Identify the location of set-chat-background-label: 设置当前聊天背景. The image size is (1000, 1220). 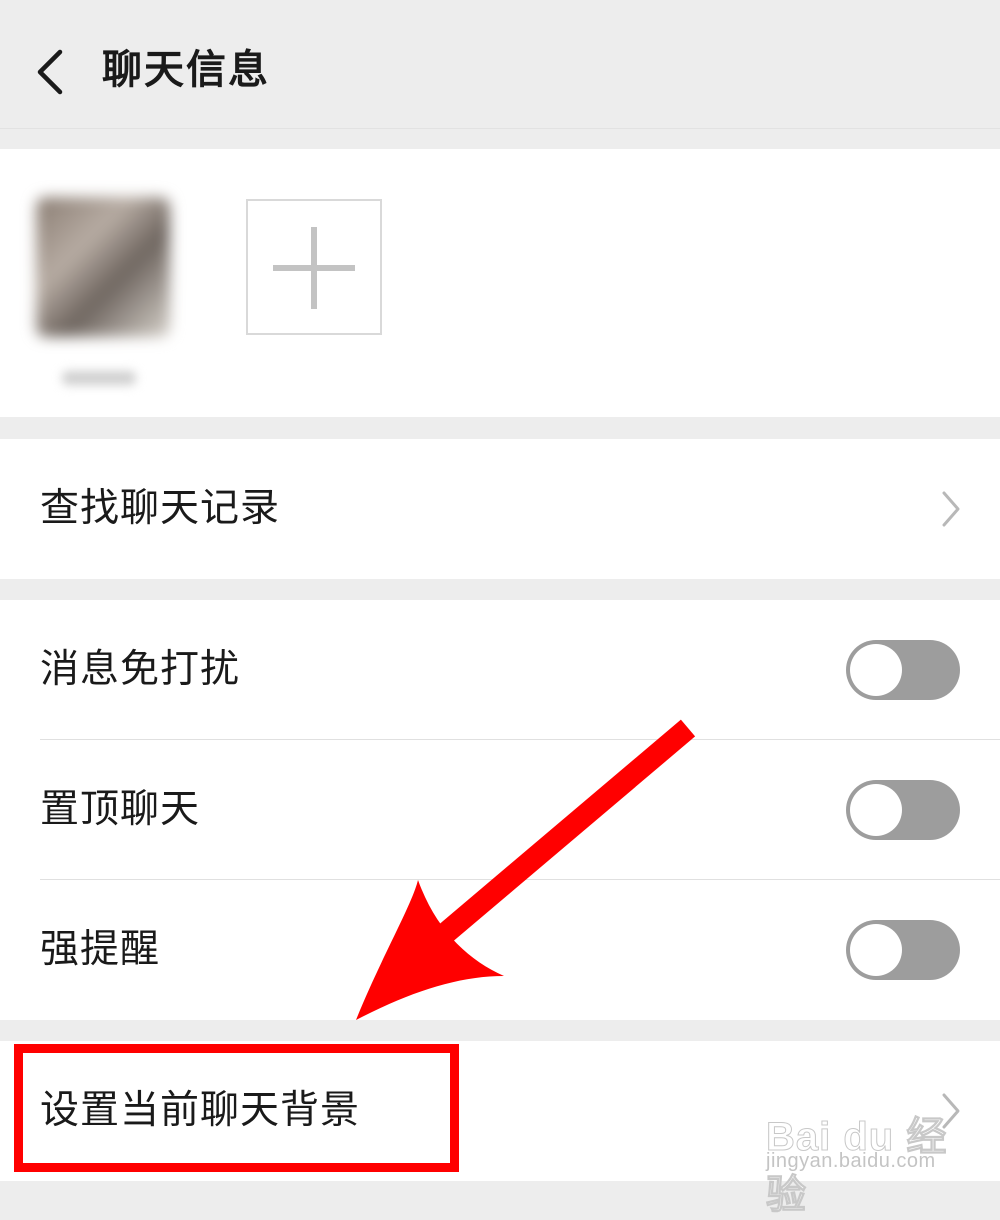
(200, 1110).